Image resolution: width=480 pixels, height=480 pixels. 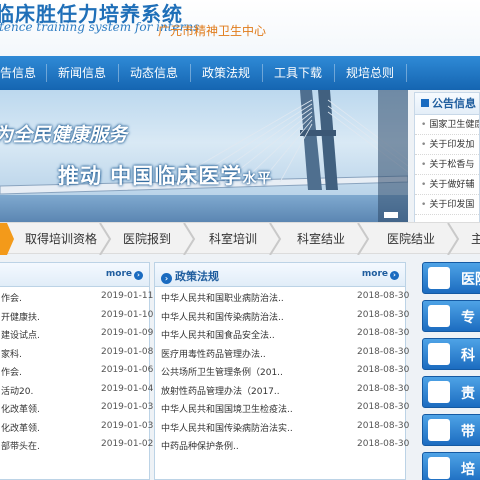 What do you see at coordinates (20, 336) in the screenshot?
I see `list-item-title: 建设试点.` at bounding box center [20, 336].